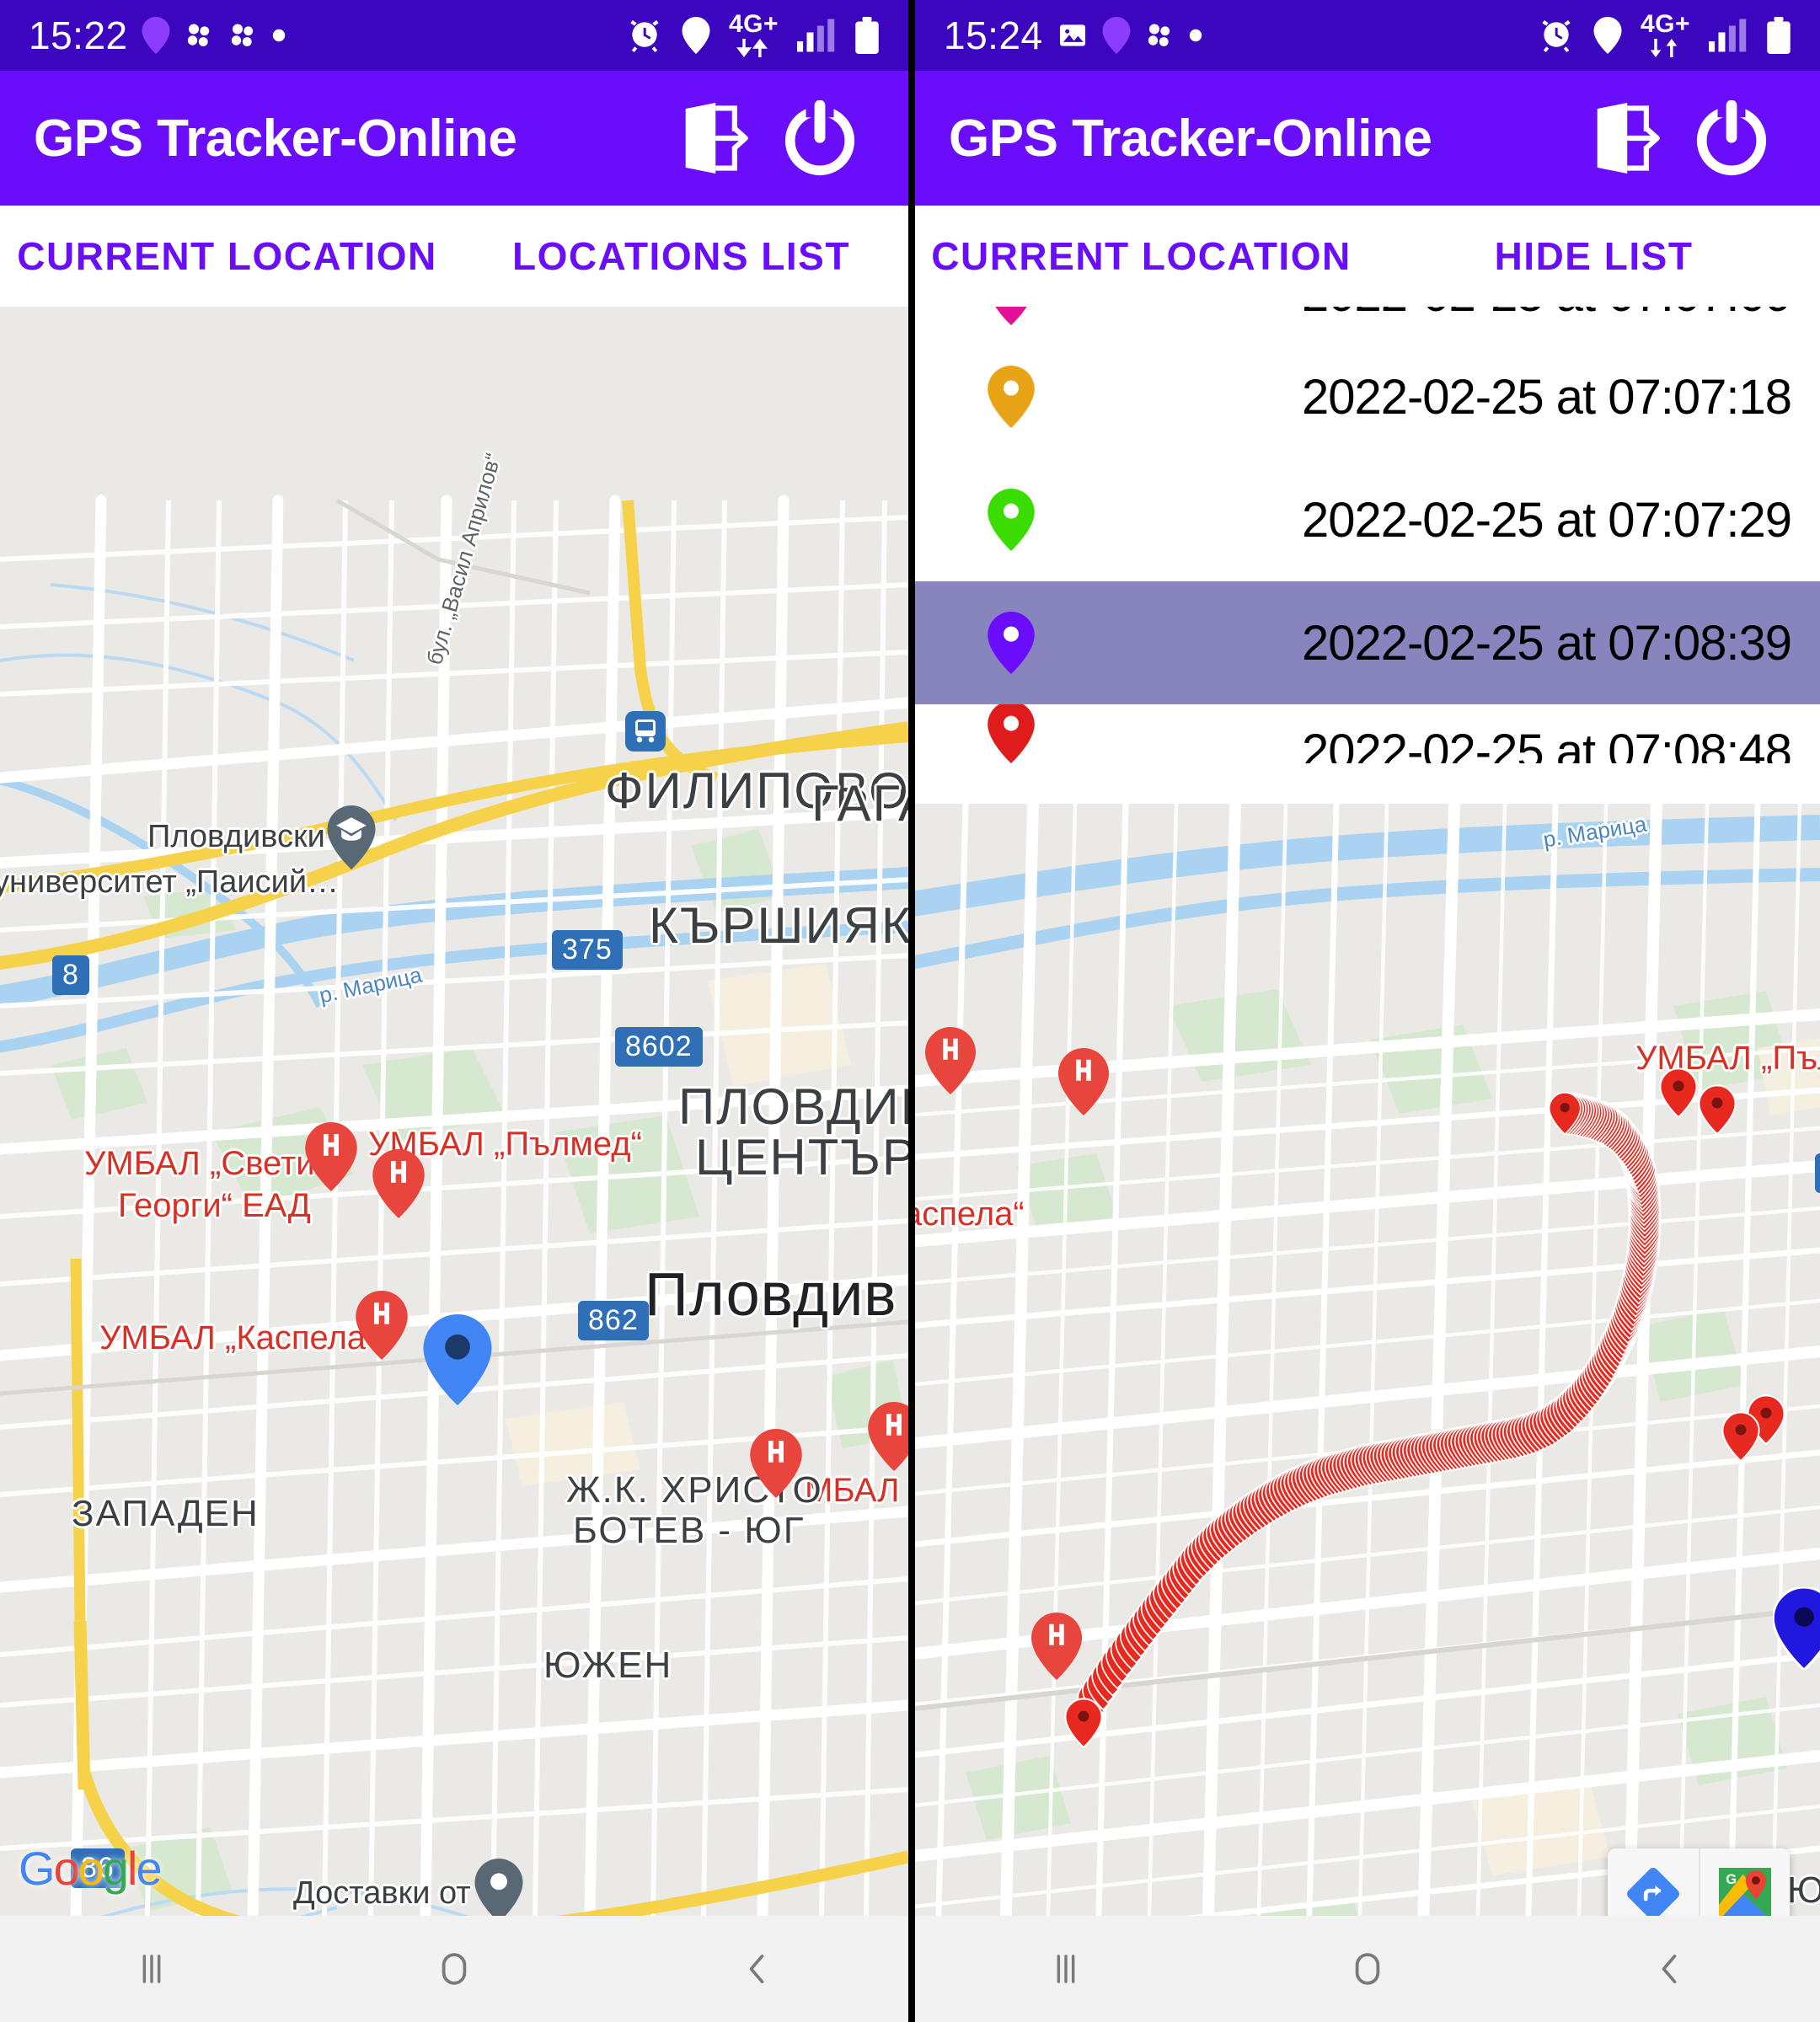 This screenshot has width=1820, height=2022. What do you see at coordinates (498, 1887) in the screenshot?
I see `place-pin-icon` at bounding box center [498, 1887].